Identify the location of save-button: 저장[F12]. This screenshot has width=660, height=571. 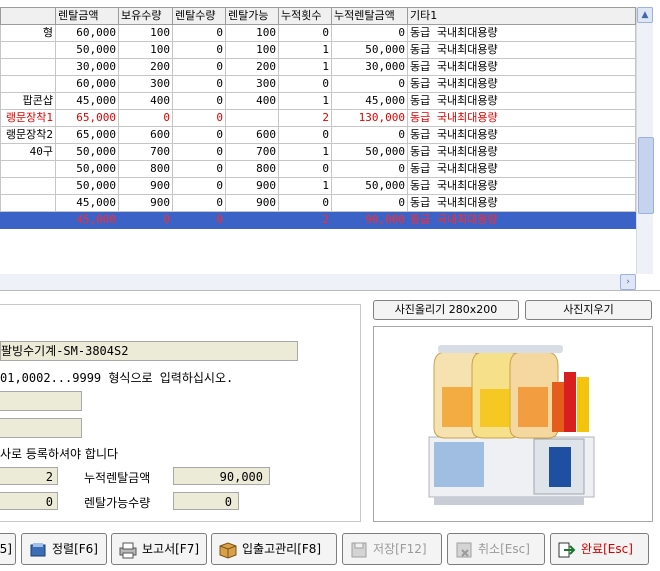
(392, 549).